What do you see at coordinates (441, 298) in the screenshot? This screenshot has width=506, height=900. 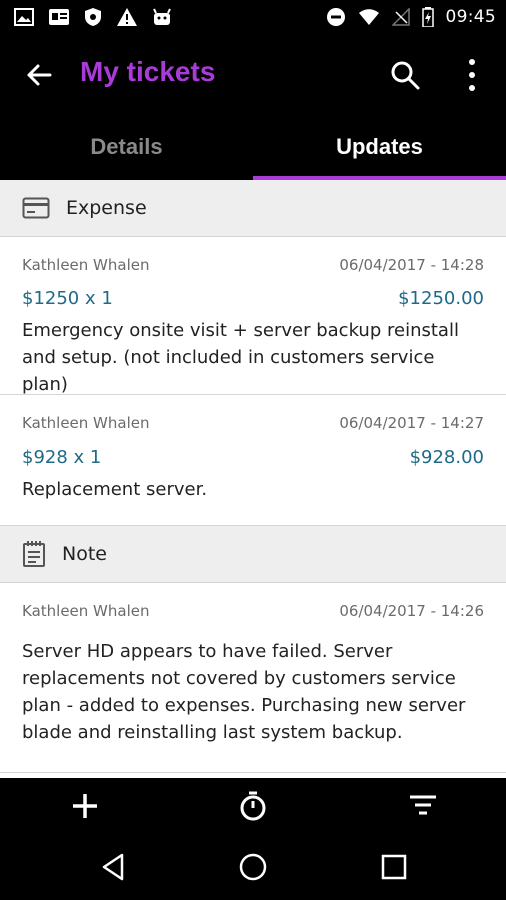 I see `entry-total: $1250.00` at bounding box center [441, 298].